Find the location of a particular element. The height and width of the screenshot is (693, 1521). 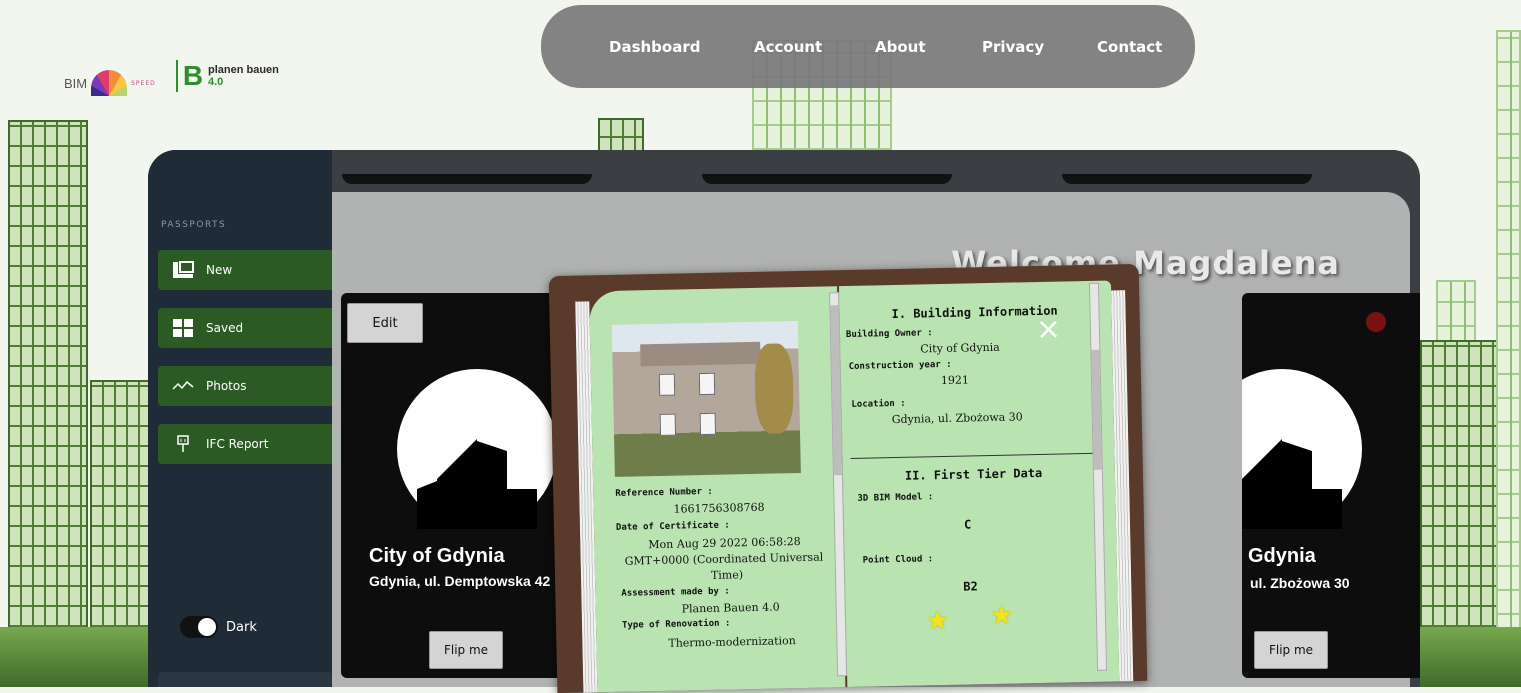

sidebar-item-new: New is located at coordinates (248, 270).